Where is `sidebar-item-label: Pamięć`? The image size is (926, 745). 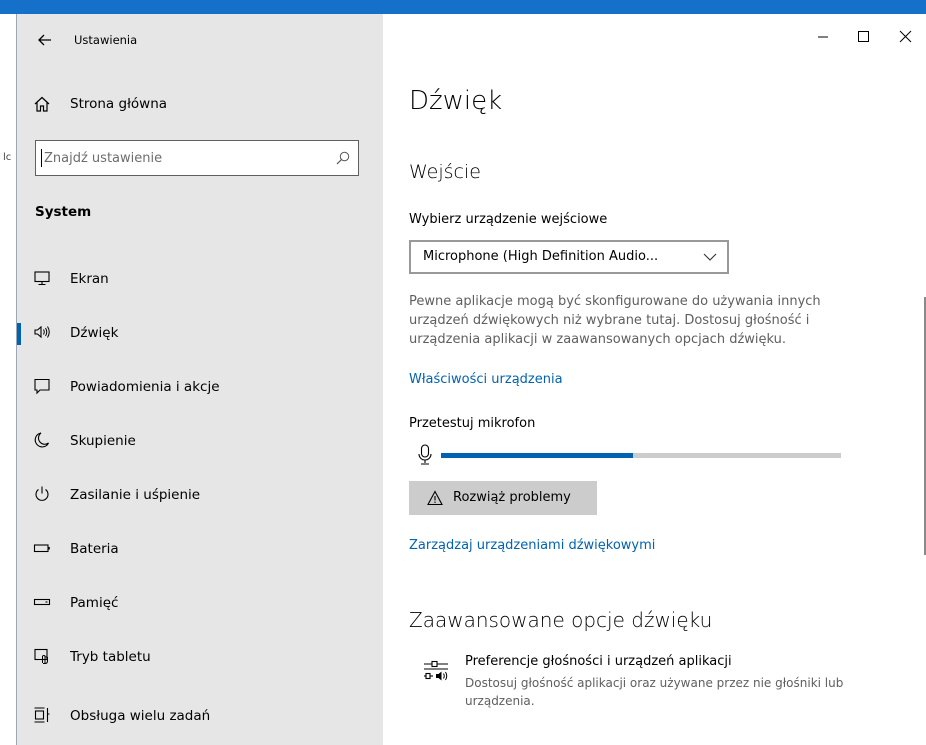
sidebar-item-label: Pamięć is located at coordinates (94, 603).